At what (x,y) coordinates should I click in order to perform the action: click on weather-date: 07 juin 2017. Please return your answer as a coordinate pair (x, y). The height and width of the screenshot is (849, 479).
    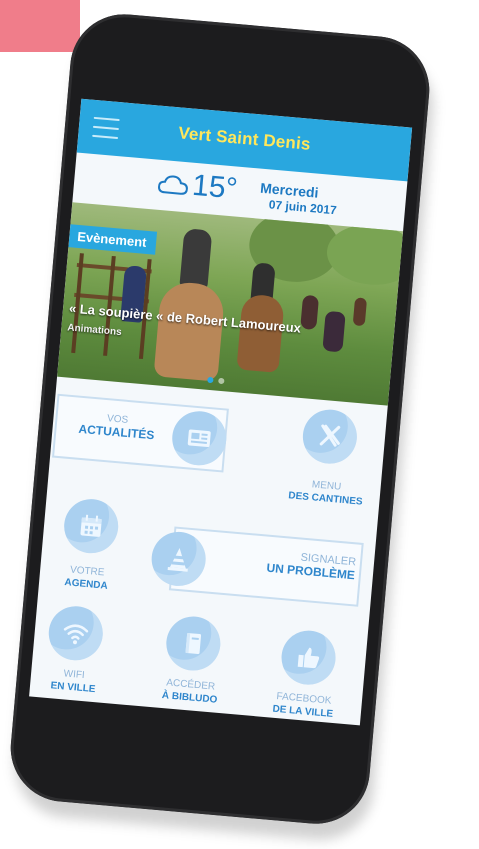
    Looking at the image, I should click on (303, 207).